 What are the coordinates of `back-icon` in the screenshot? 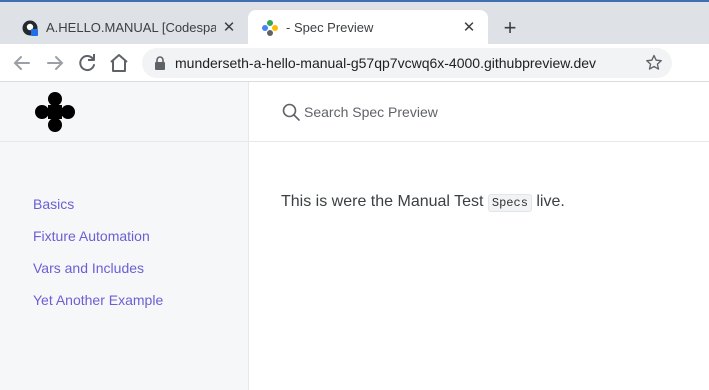 It's located at (22, 63).